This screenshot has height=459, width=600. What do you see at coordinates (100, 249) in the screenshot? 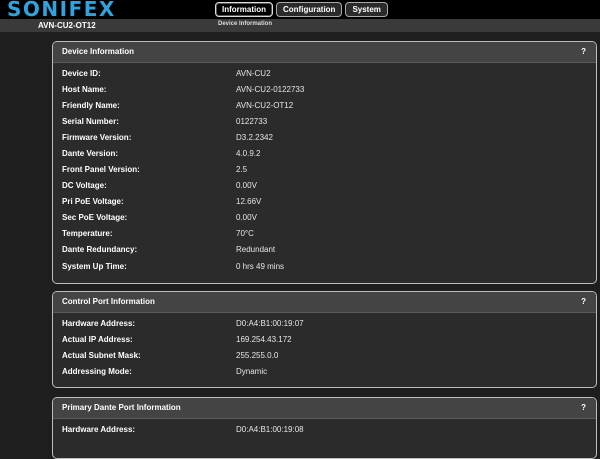
I see `row-label: Dante Redundancy:` at bounding box center [100, 249].